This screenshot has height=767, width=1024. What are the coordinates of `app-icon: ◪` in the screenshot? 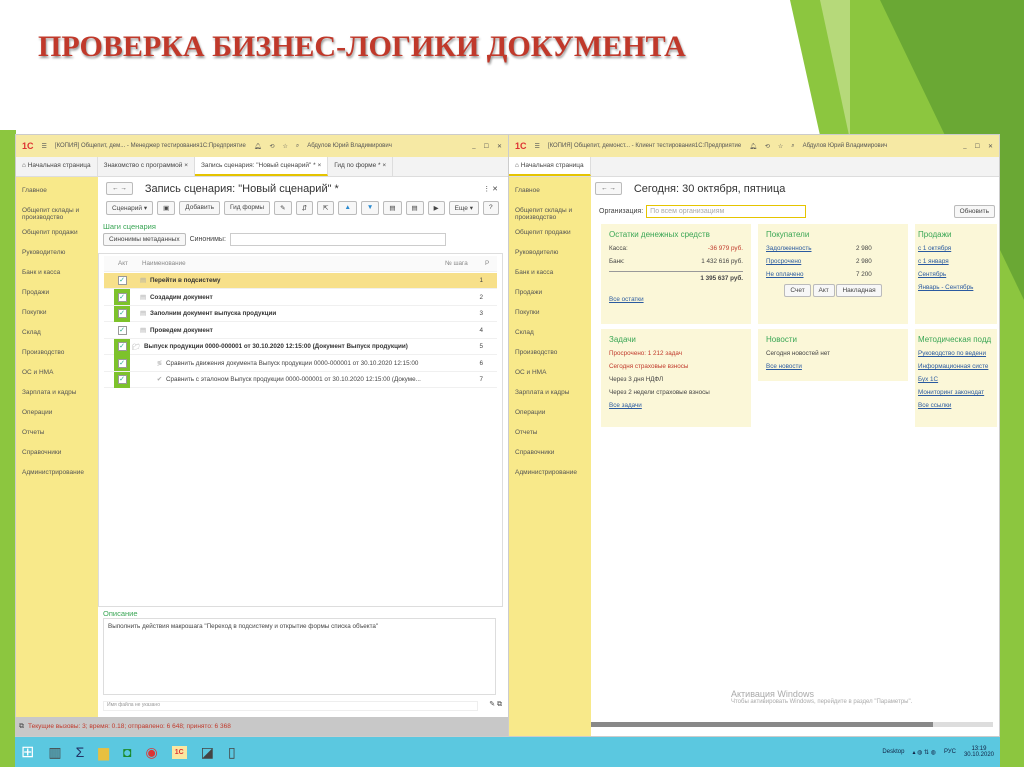 It's located at (207, 752).